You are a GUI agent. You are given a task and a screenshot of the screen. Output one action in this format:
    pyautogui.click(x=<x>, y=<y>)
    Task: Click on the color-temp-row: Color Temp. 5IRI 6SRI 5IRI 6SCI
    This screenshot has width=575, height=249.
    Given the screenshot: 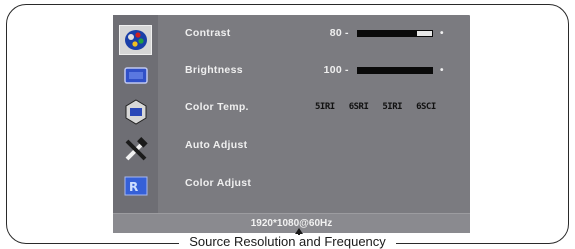 What is the action you would take?
    pyautogui.click(x=317, y=107)
    